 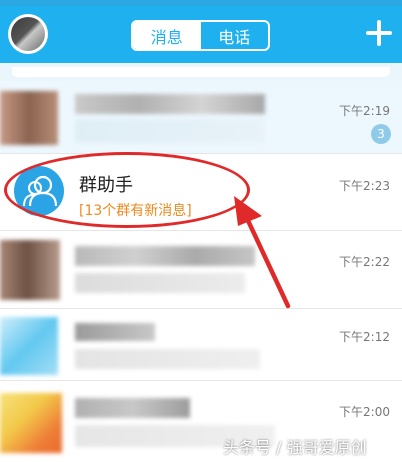 I want to click on search-bar, so click(x=201, y=72).